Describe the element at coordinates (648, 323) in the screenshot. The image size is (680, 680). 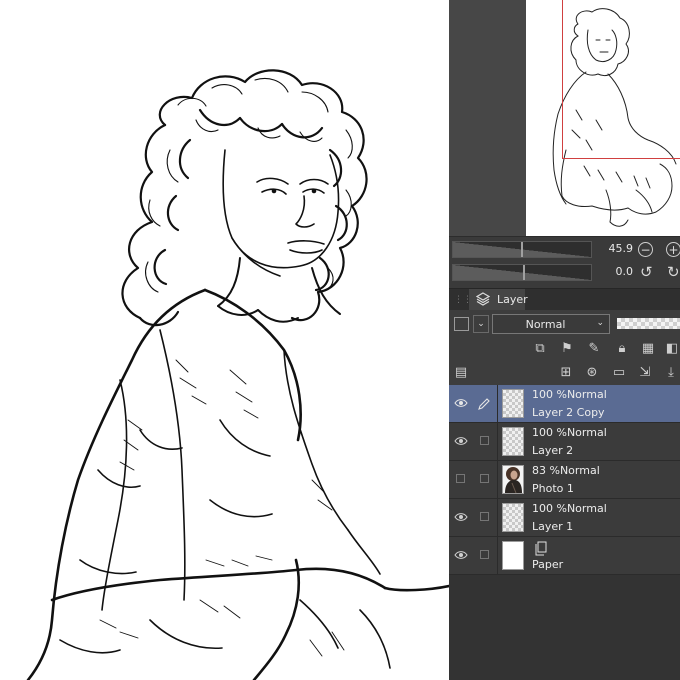
I see `opacity-slider` at that location.